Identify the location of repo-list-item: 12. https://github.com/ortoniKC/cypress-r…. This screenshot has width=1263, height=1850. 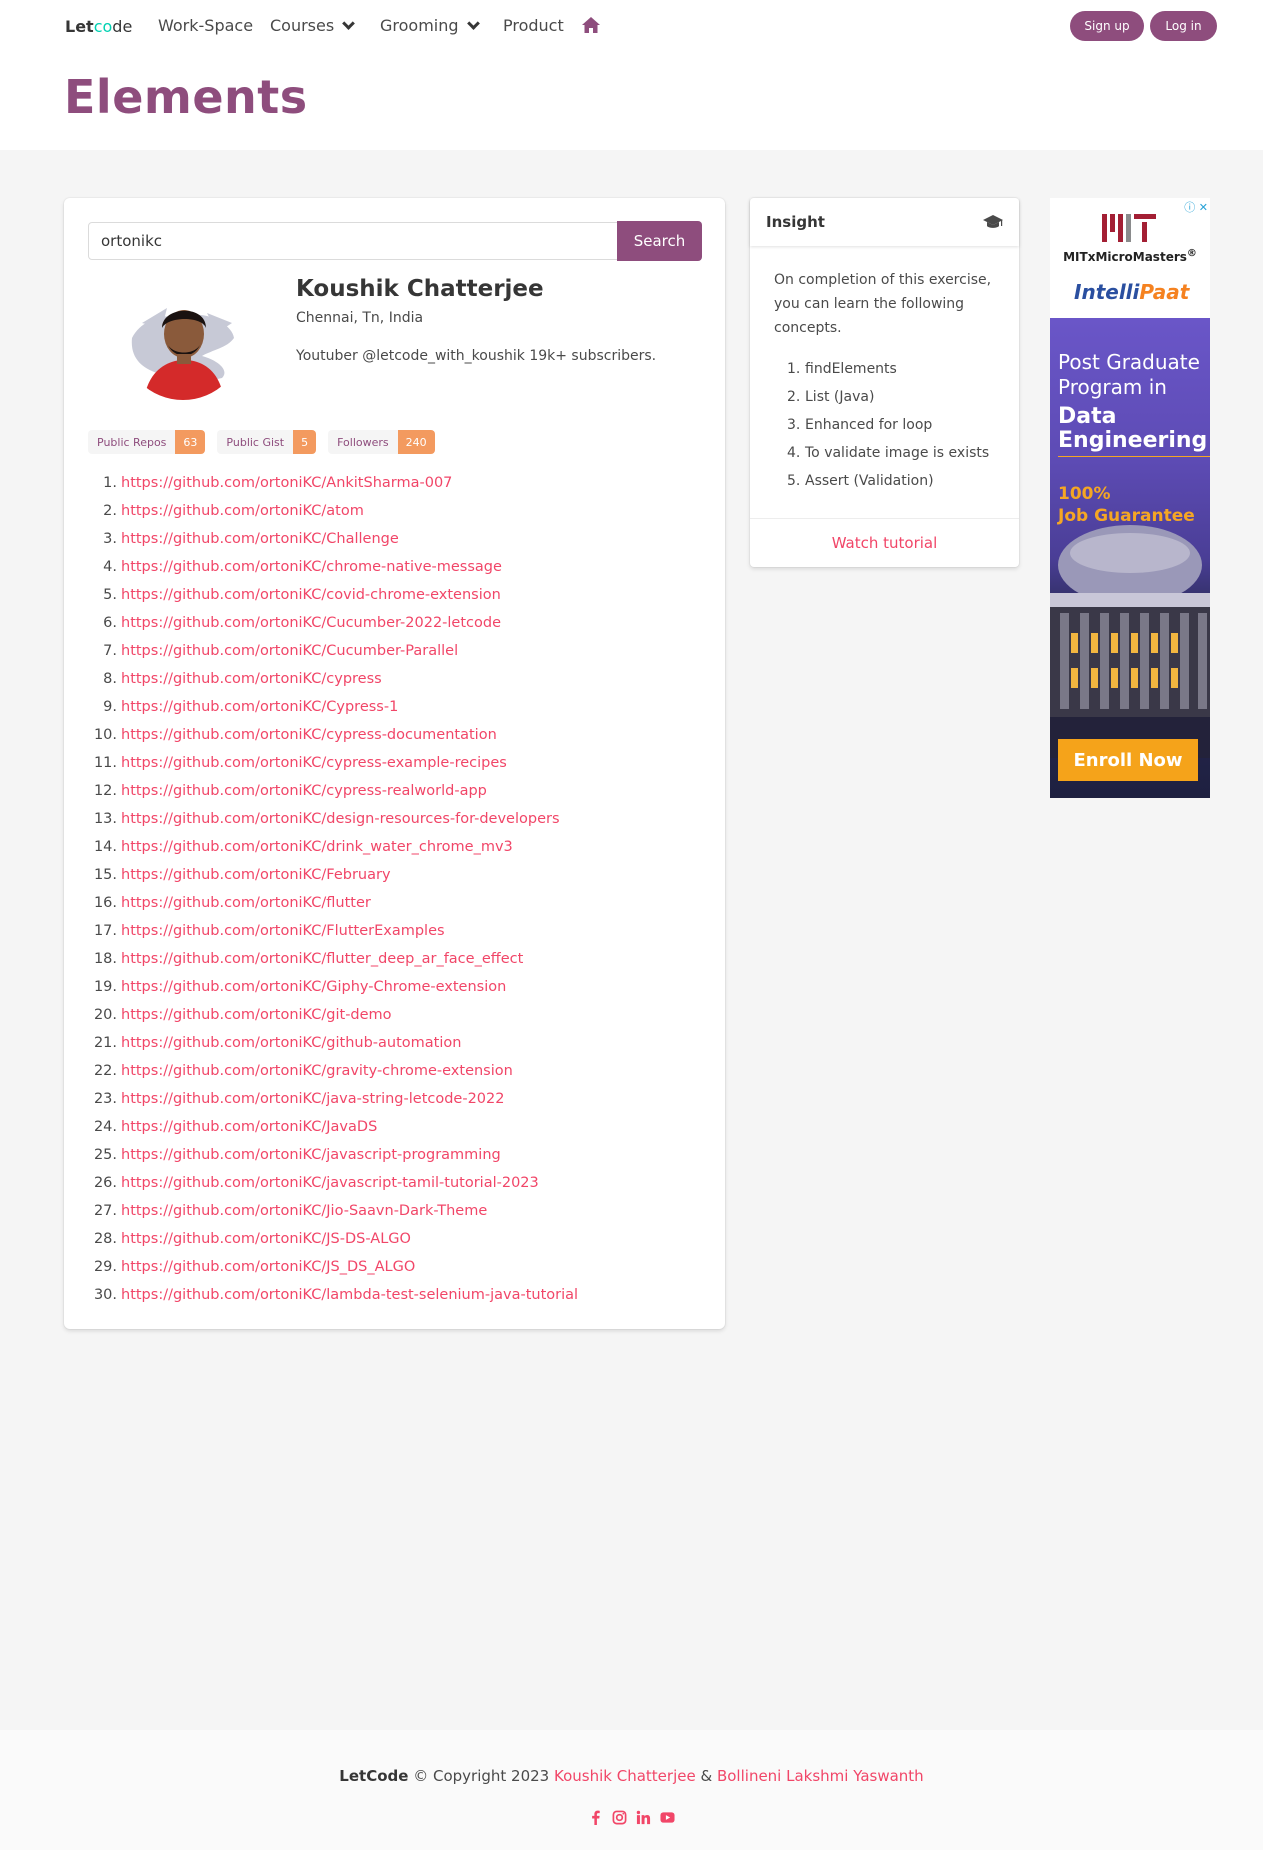
(333, 791).